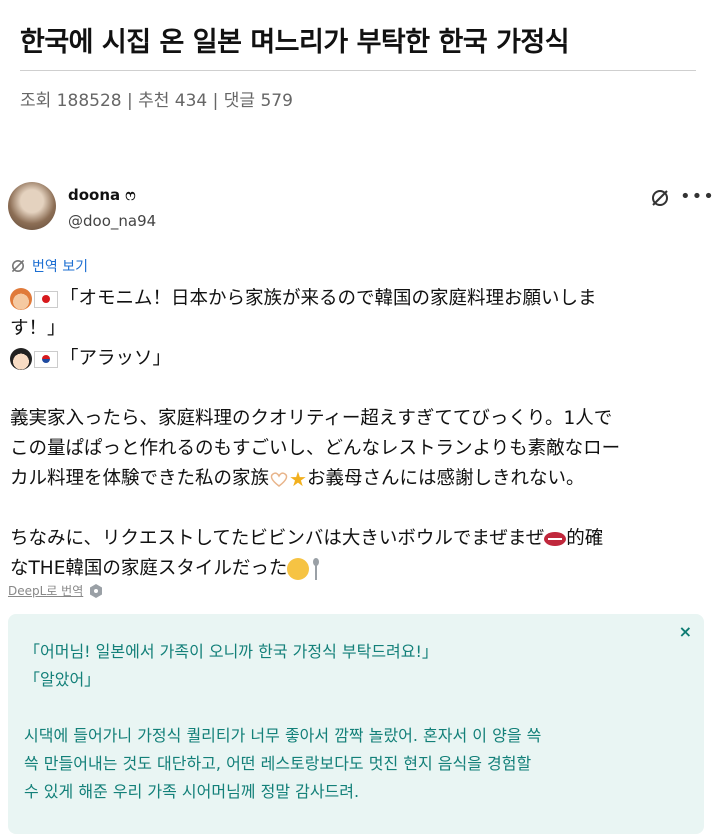 This screenshot has height=834, width=714. Describe the element at coordinates (355, 359) in the screenshot. I see `post-line-3: 「アラッソ」` at that location.